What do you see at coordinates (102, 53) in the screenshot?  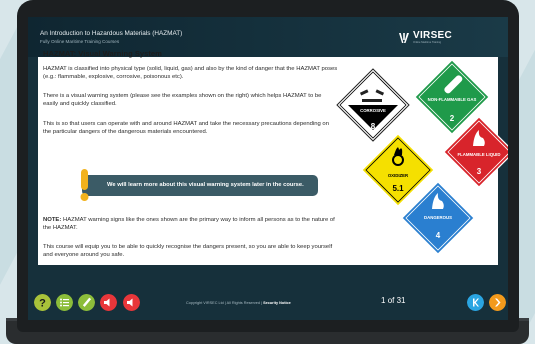 I see `slide-heading: HAZMAT: Visual Warning System` at bounding box center [102, 53].